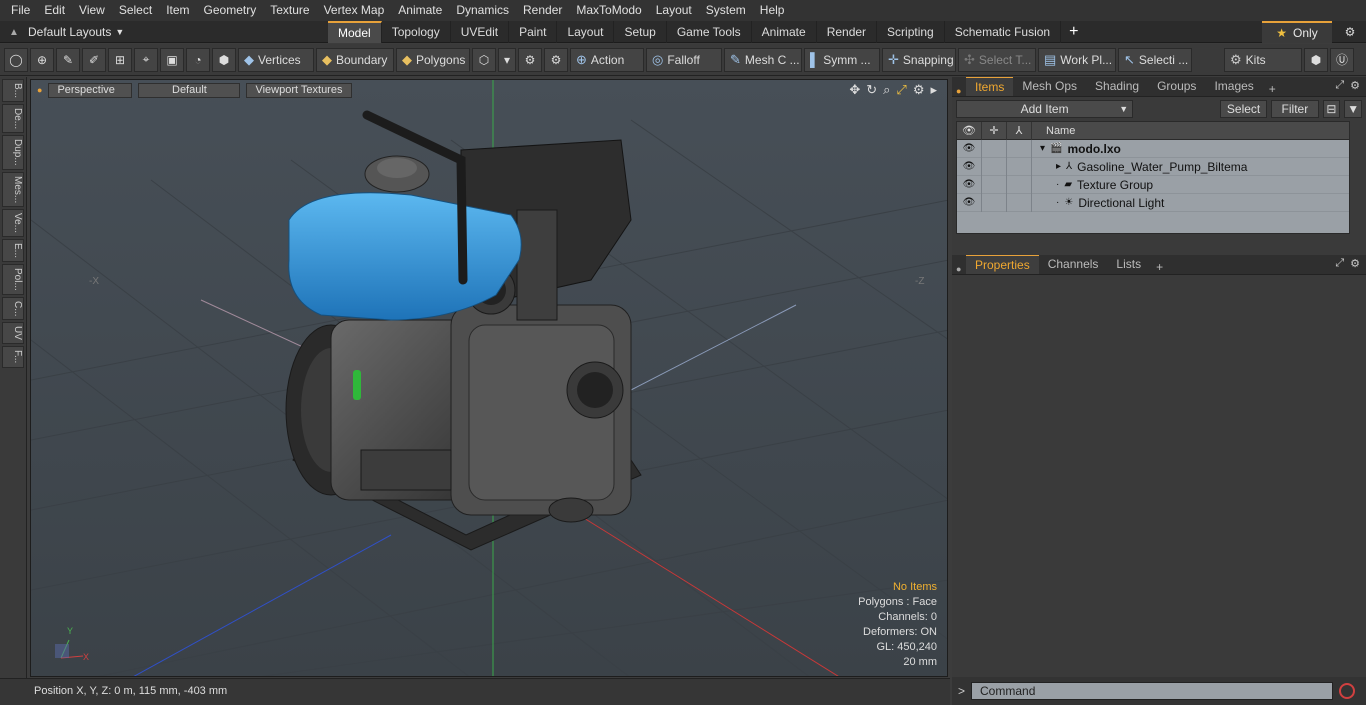 The width and height of the screenshot is (1366, 705). What do you see at coordinates (1295, 109) in the screenshot?
I see `filter-button: Filter` at bounding box center [1295, 109].